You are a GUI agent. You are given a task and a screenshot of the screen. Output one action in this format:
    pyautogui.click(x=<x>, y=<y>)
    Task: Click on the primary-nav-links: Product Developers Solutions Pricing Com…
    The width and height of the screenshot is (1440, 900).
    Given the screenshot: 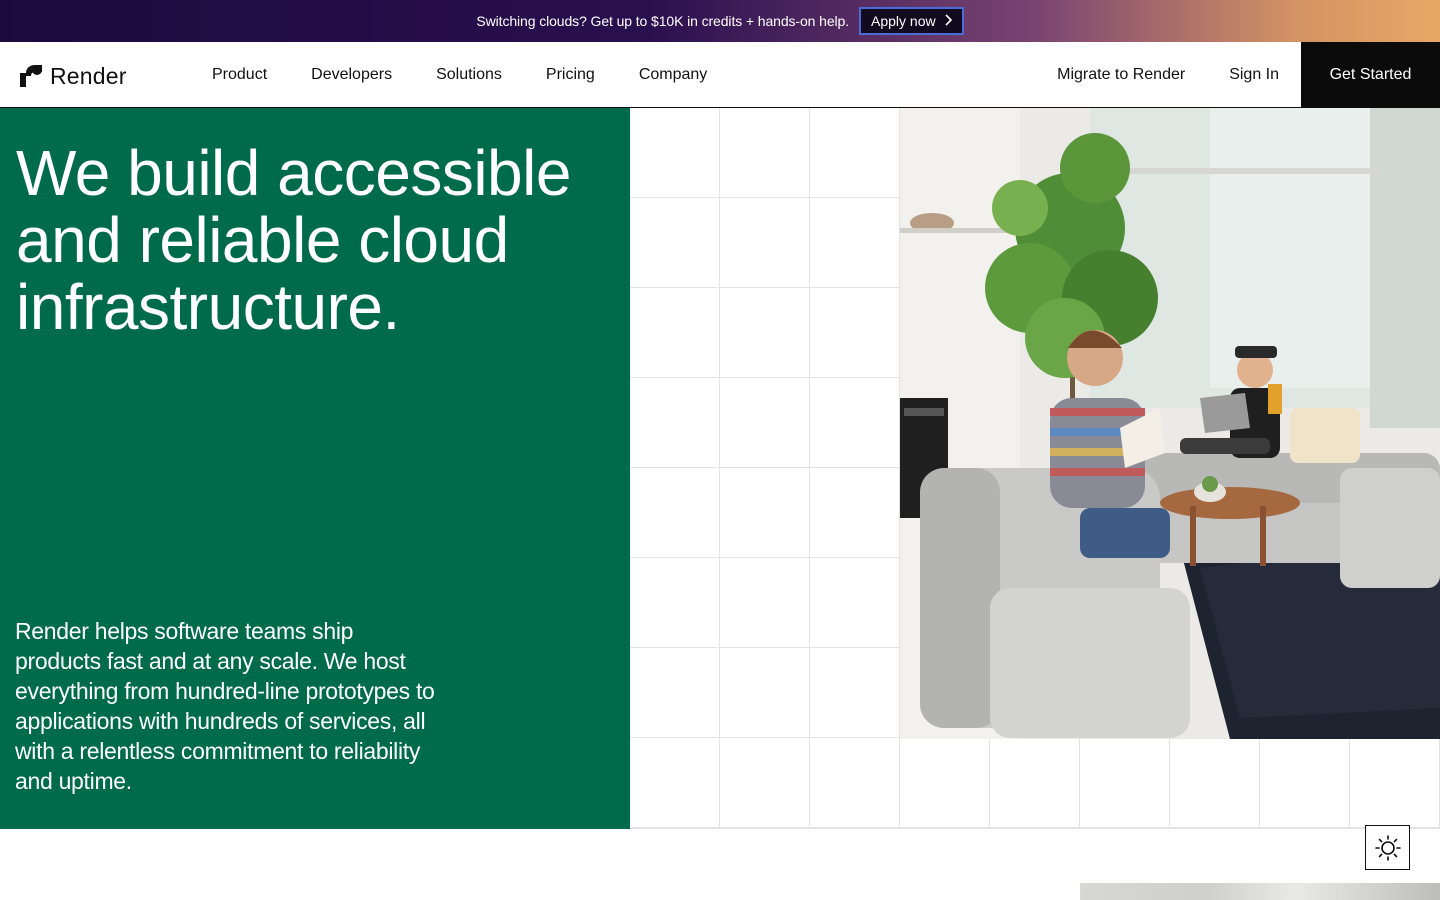 What is the action you would take?
    pyautogui.click(x=459, y=75)
    